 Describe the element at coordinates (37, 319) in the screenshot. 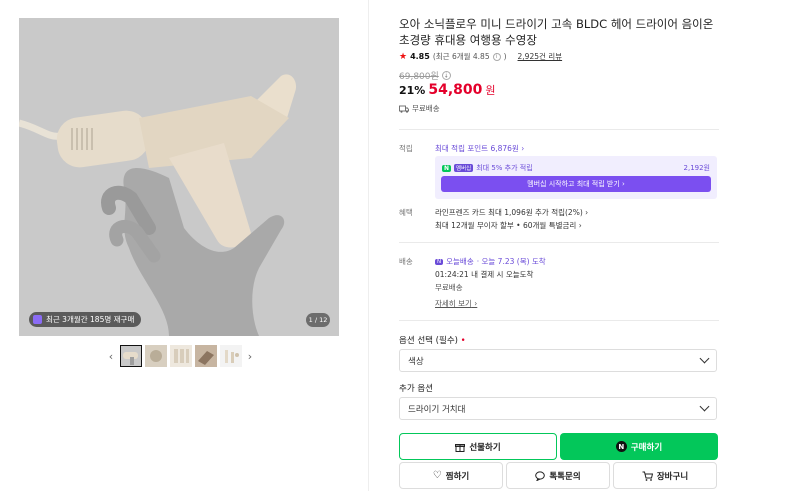

I see `repurchase-icon` at that location.